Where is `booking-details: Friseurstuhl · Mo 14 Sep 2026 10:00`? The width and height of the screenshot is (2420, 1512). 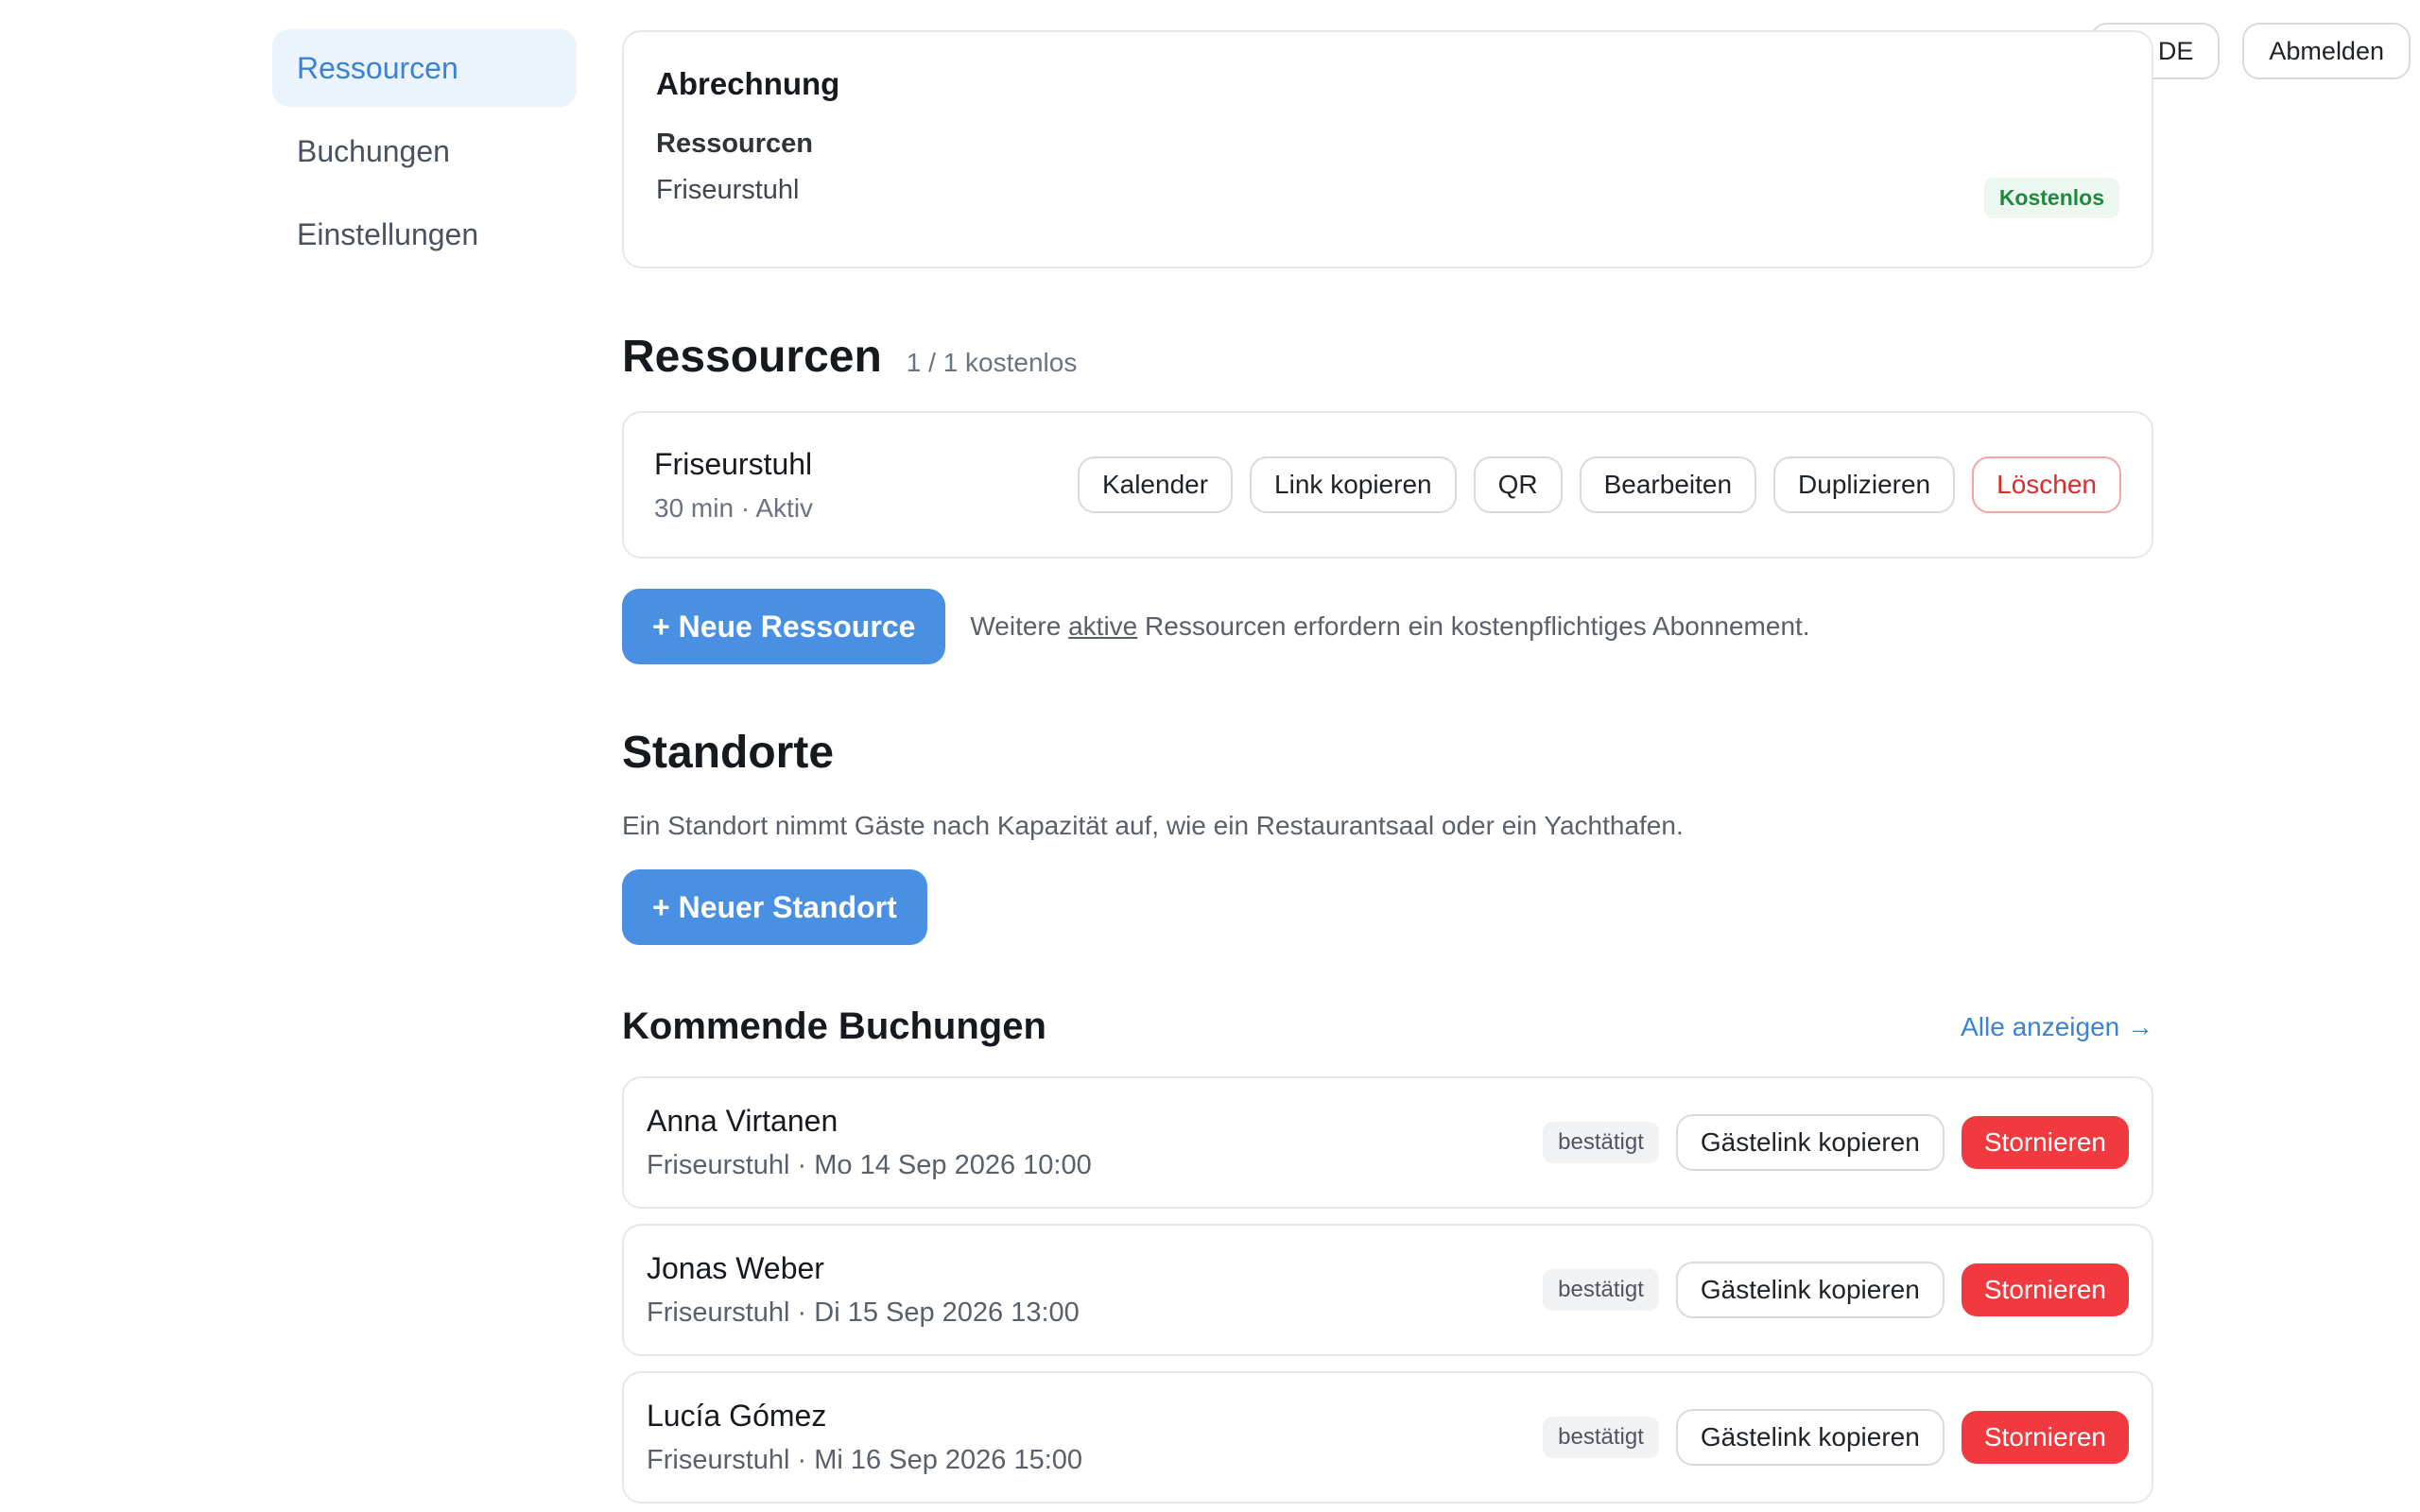
booking-details: Friseurstuhl · Mo 14 Sep 2026 10:00 is located at coordinates (870, 1165).